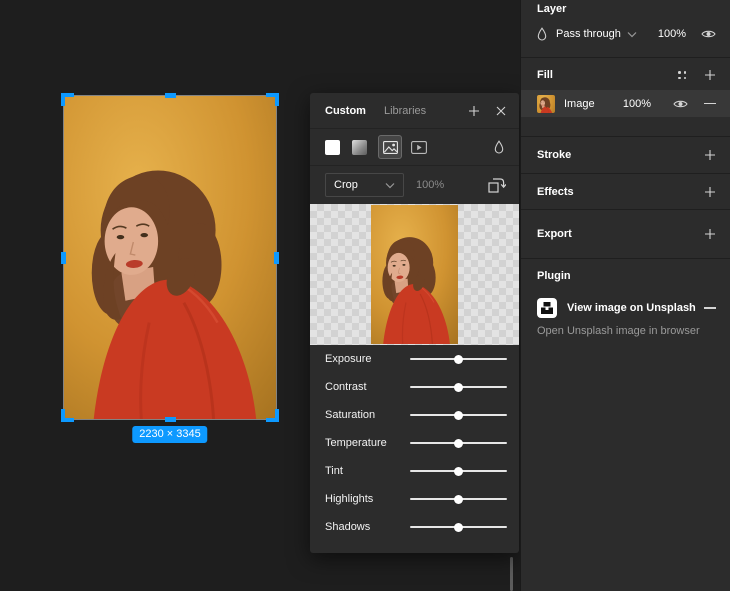 Image resolution: width=730 pixels, height=591 pixels. I want to click on add-export-button, so click(710, 234).